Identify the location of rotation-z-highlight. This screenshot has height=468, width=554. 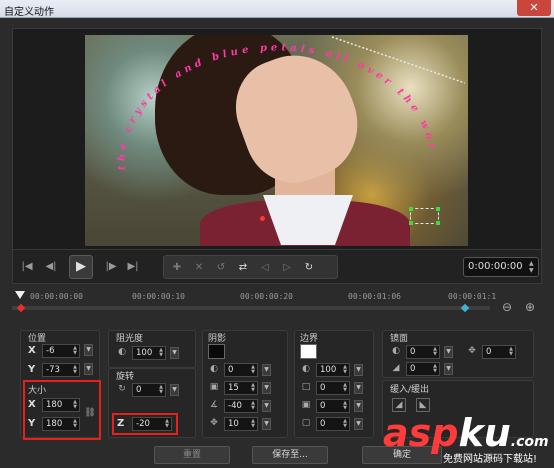
(145, 424).